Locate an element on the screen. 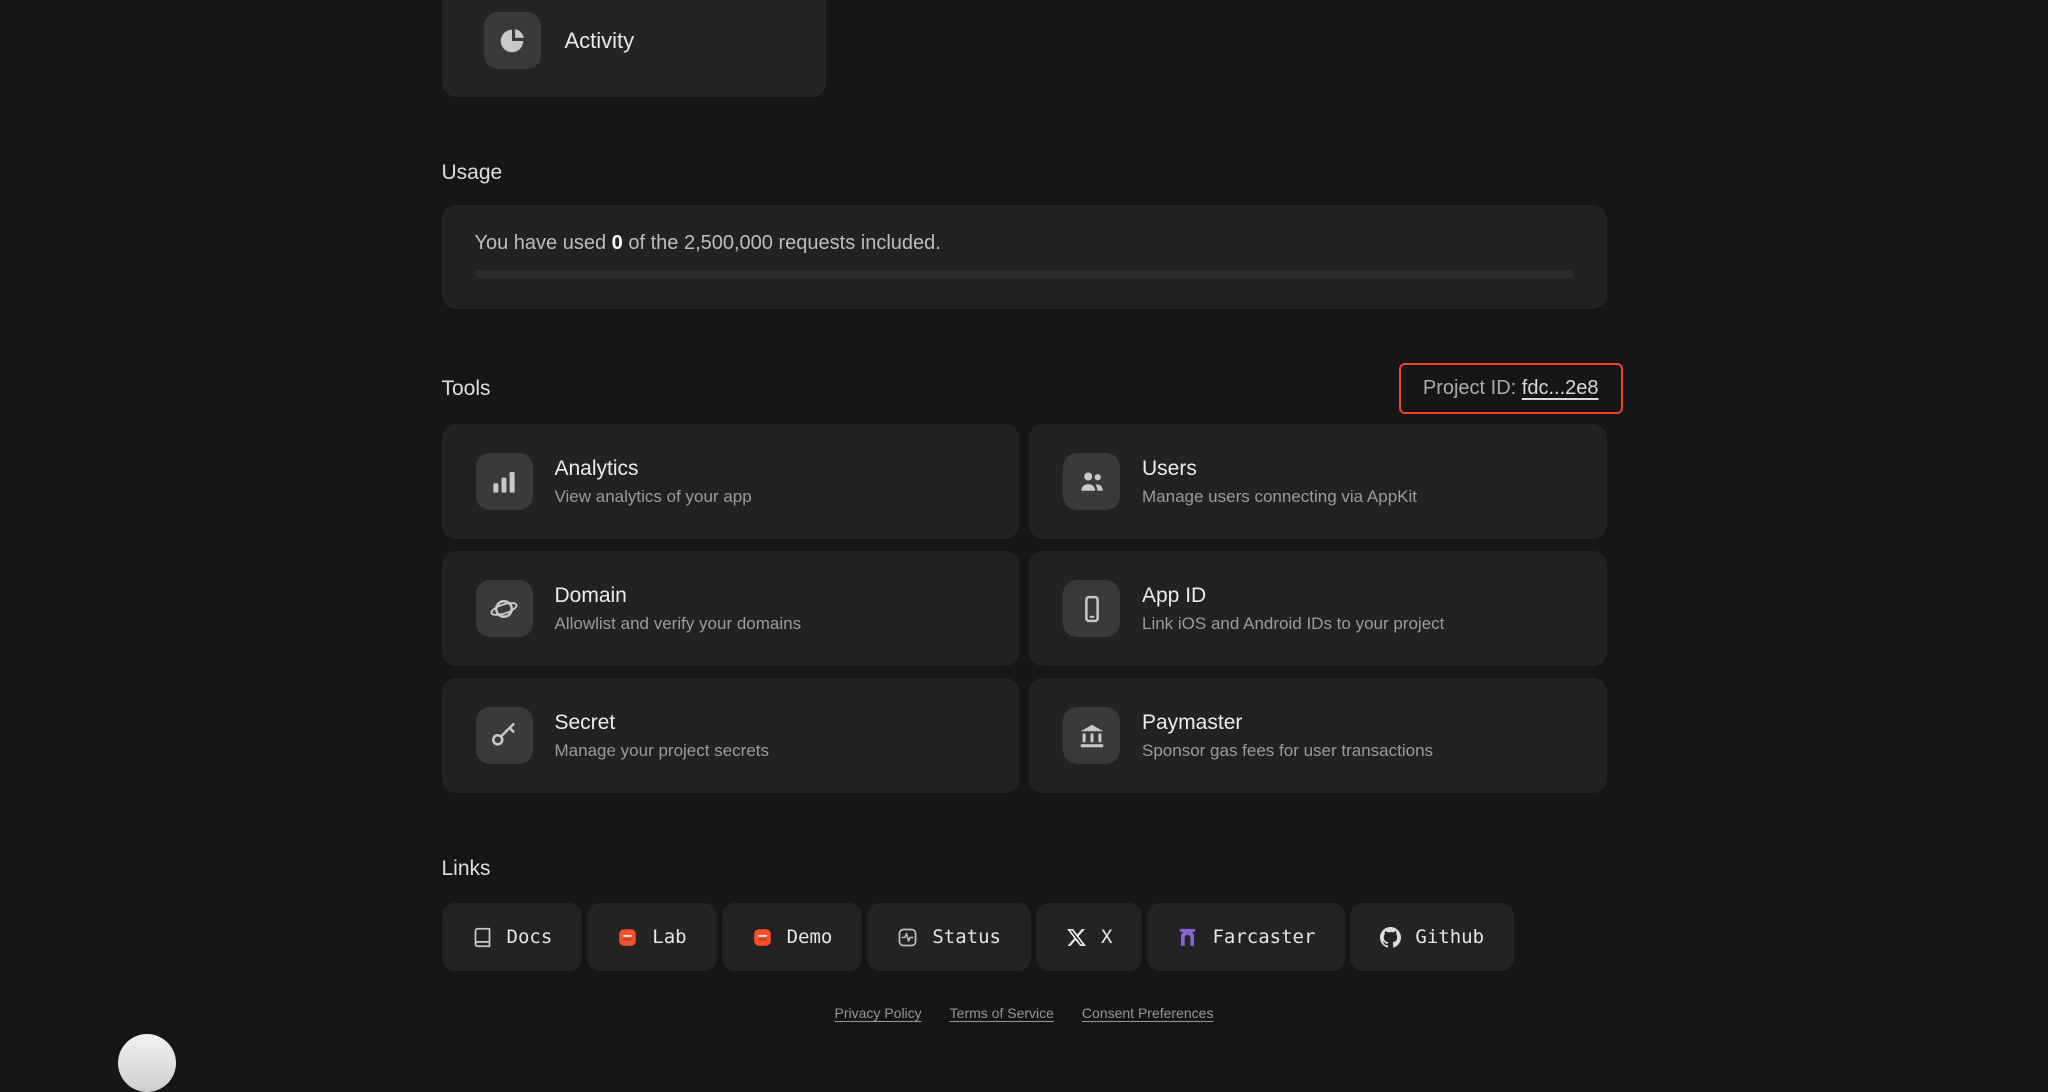  usage-used-count: 0 is located at coordinates (617, 243).